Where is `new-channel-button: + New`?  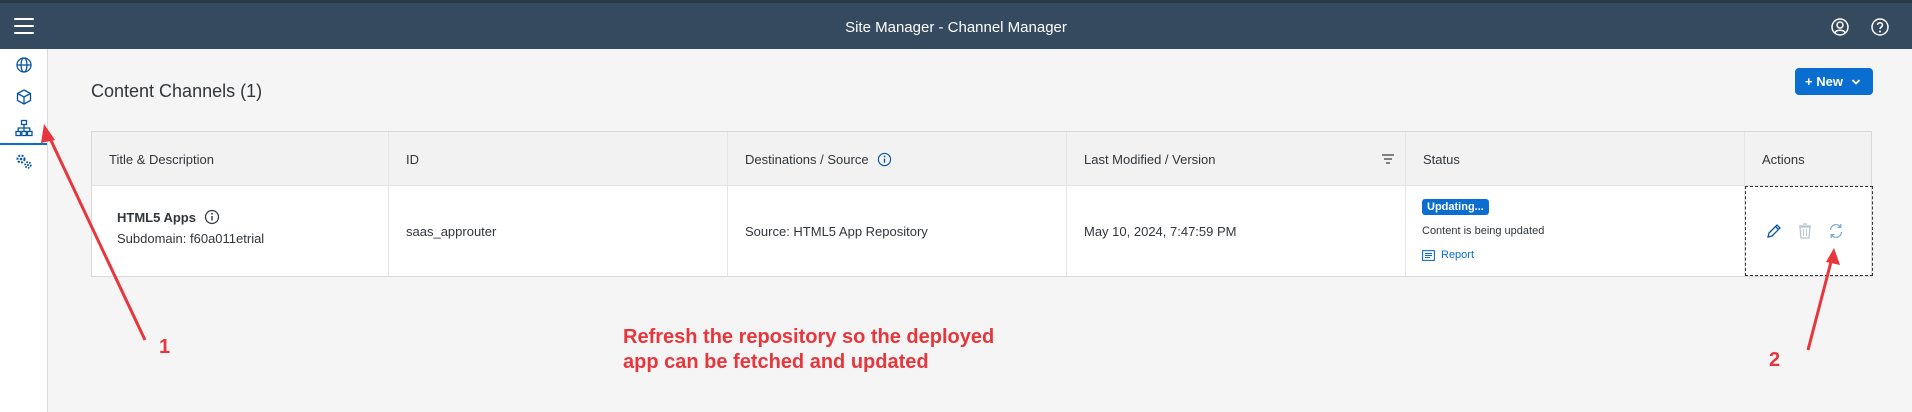 new-channel-button: + New is located at coordinates (1834, 81).